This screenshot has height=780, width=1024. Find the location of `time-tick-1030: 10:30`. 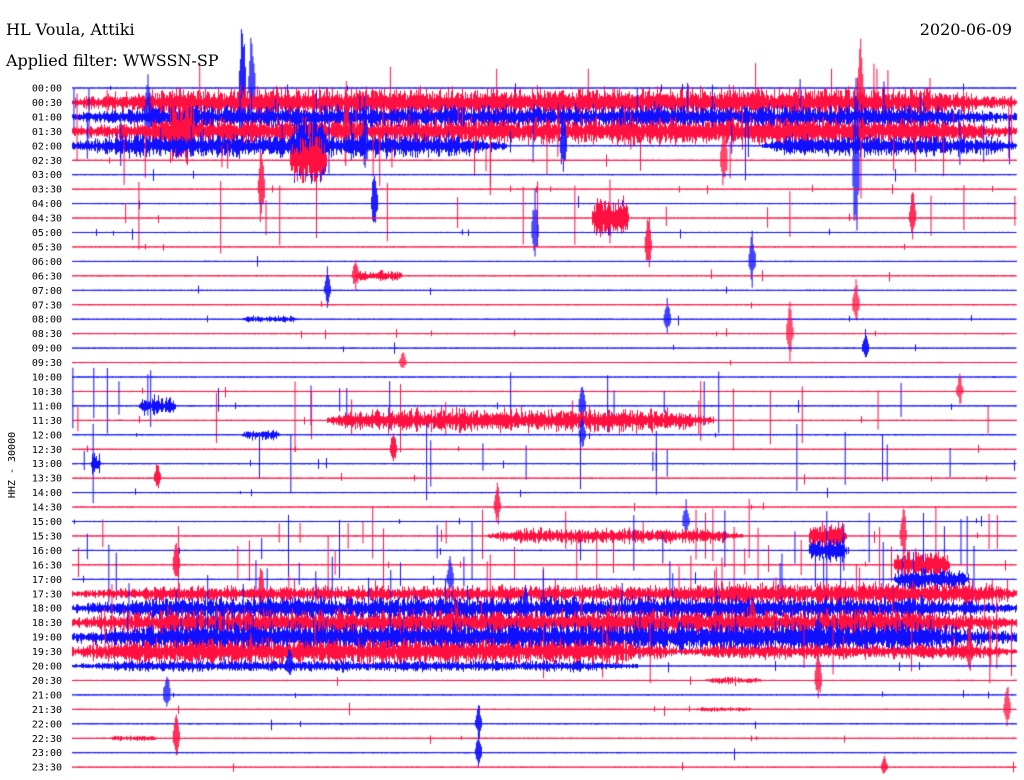

time-tick-1030: 10:30 is located at coordinates (47, 392).